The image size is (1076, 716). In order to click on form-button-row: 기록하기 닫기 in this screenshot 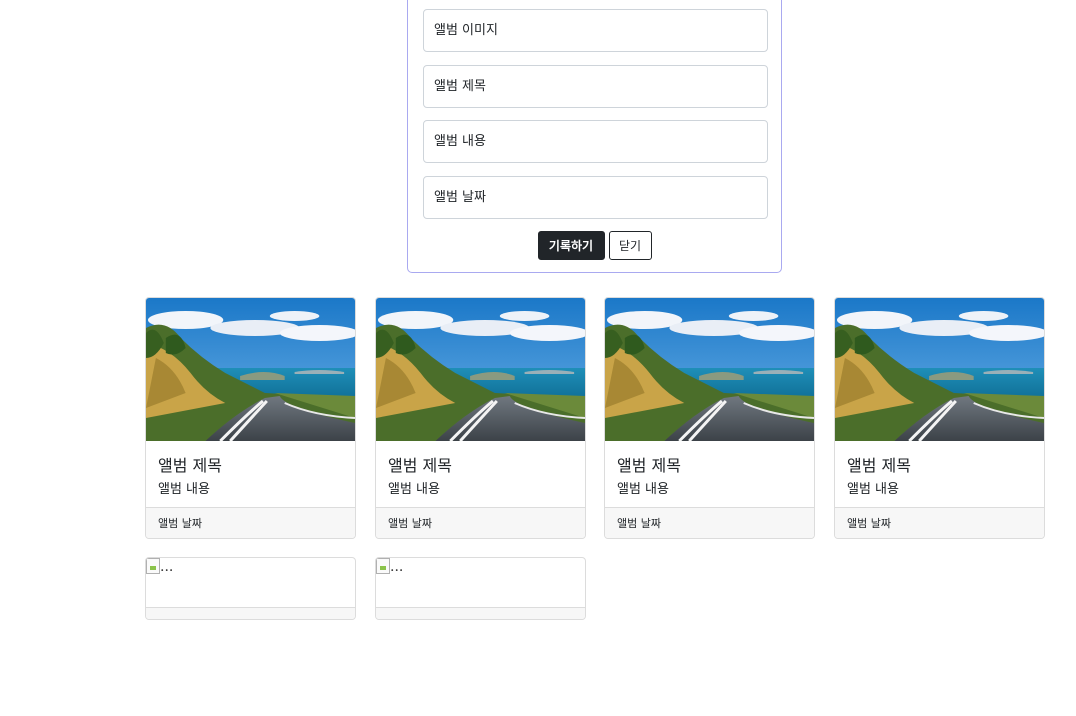, I will do `click(594, 245)`.